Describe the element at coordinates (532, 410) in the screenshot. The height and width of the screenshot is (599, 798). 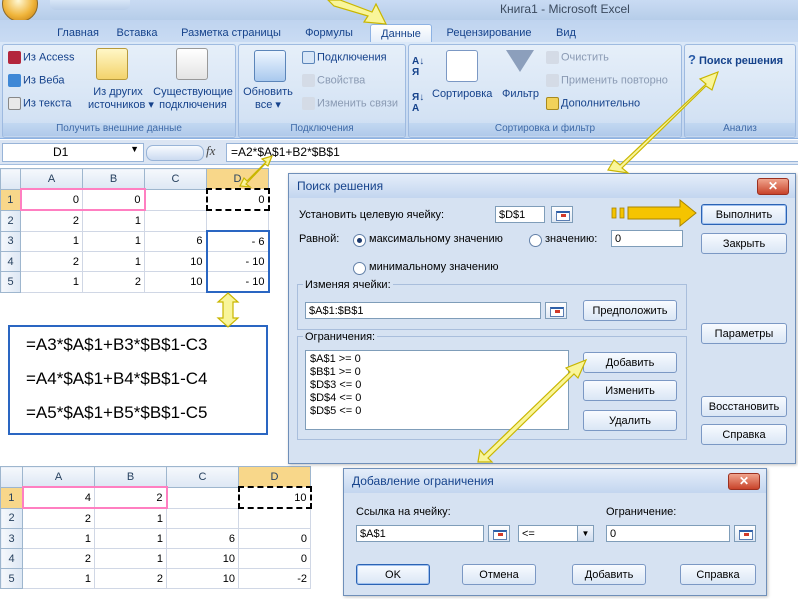
I see `arrow-add-to-dialog` at that location.